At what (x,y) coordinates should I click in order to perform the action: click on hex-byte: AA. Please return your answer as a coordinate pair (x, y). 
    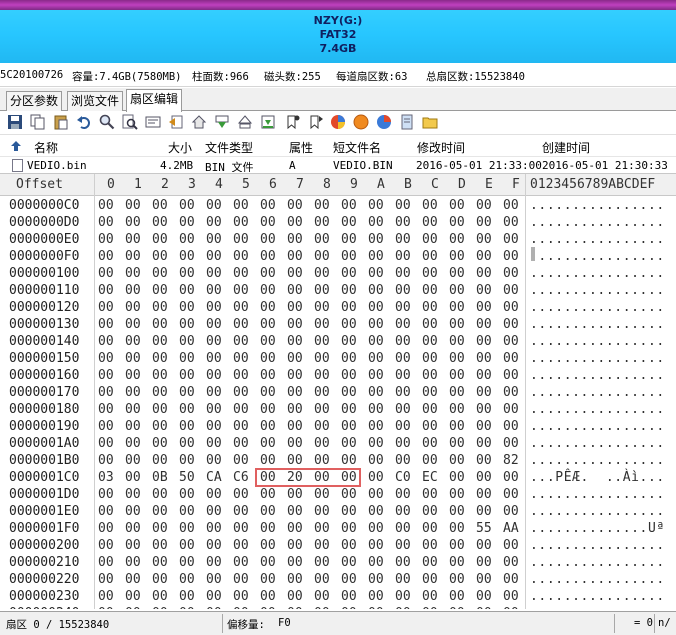
    Looking at the image, I should click on (511, 528).